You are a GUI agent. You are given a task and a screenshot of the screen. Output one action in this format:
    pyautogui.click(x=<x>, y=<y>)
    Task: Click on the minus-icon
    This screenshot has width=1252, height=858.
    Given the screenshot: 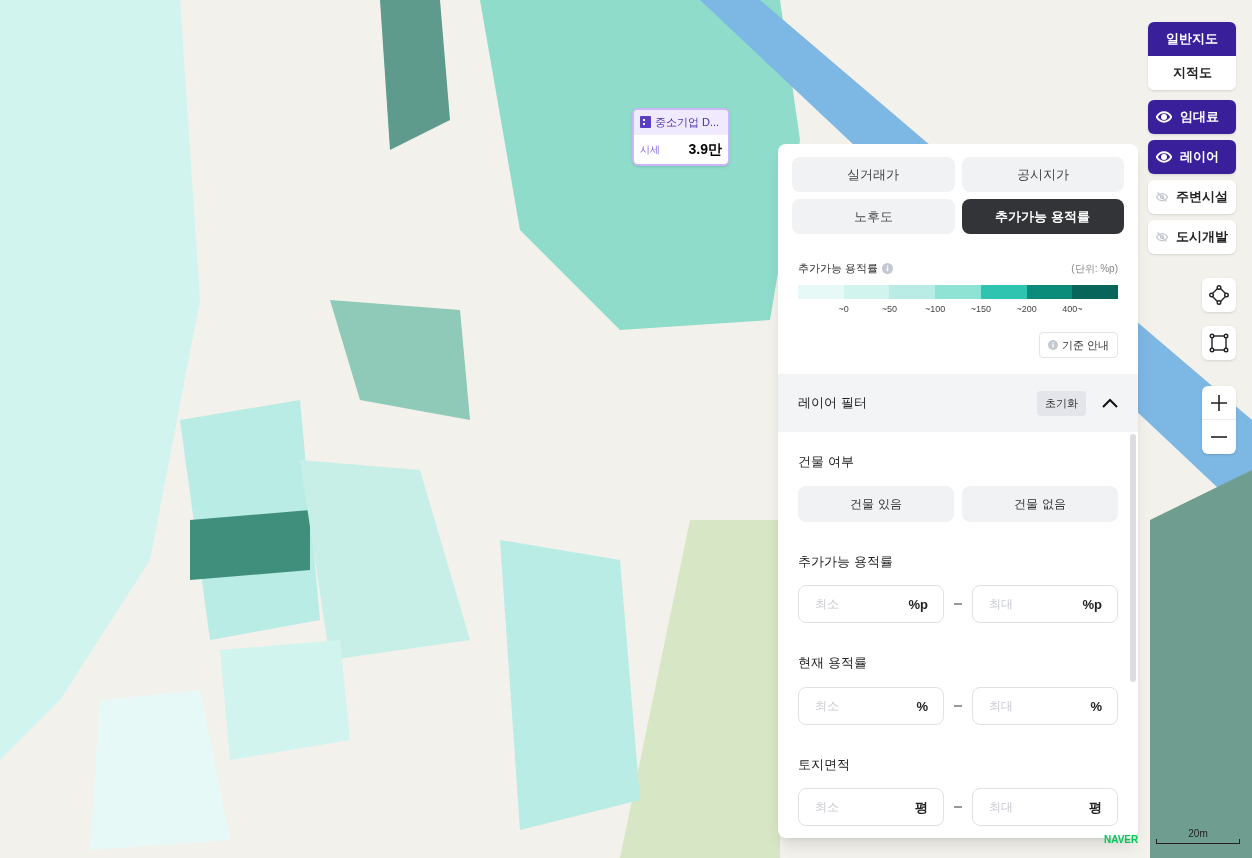 What is the action you would take?
    pyautogui.click(x=1219, y=437)
    